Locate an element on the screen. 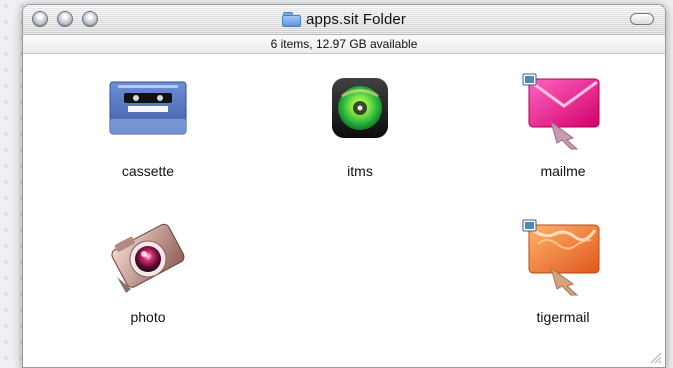  mailme-icon is located at coordinates (563, 110).